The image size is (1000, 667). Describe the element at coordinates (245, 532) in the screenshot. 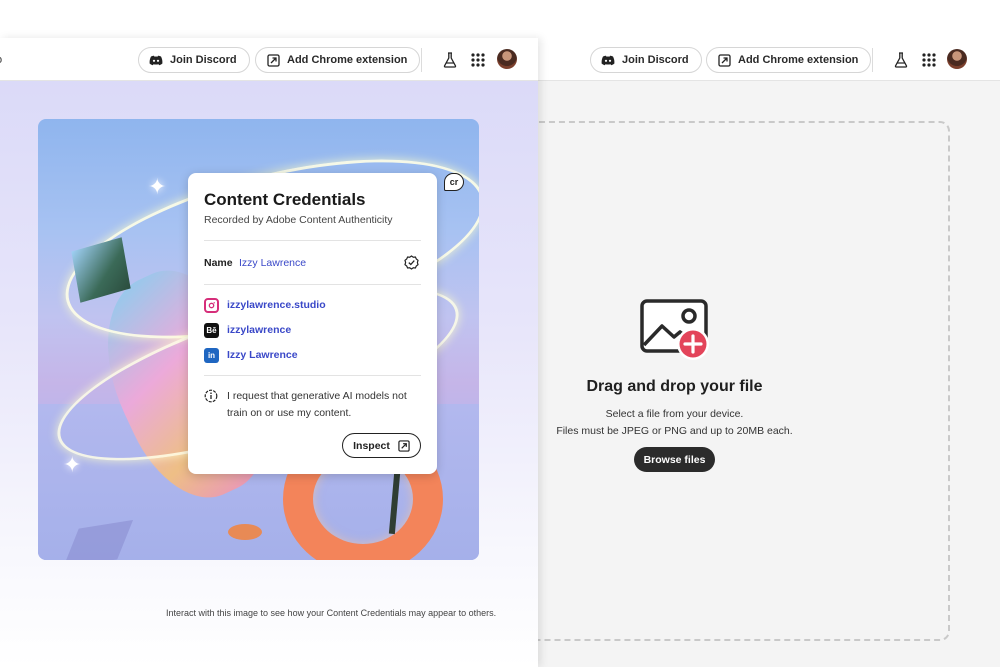

I see `artwork-fish` at that location.